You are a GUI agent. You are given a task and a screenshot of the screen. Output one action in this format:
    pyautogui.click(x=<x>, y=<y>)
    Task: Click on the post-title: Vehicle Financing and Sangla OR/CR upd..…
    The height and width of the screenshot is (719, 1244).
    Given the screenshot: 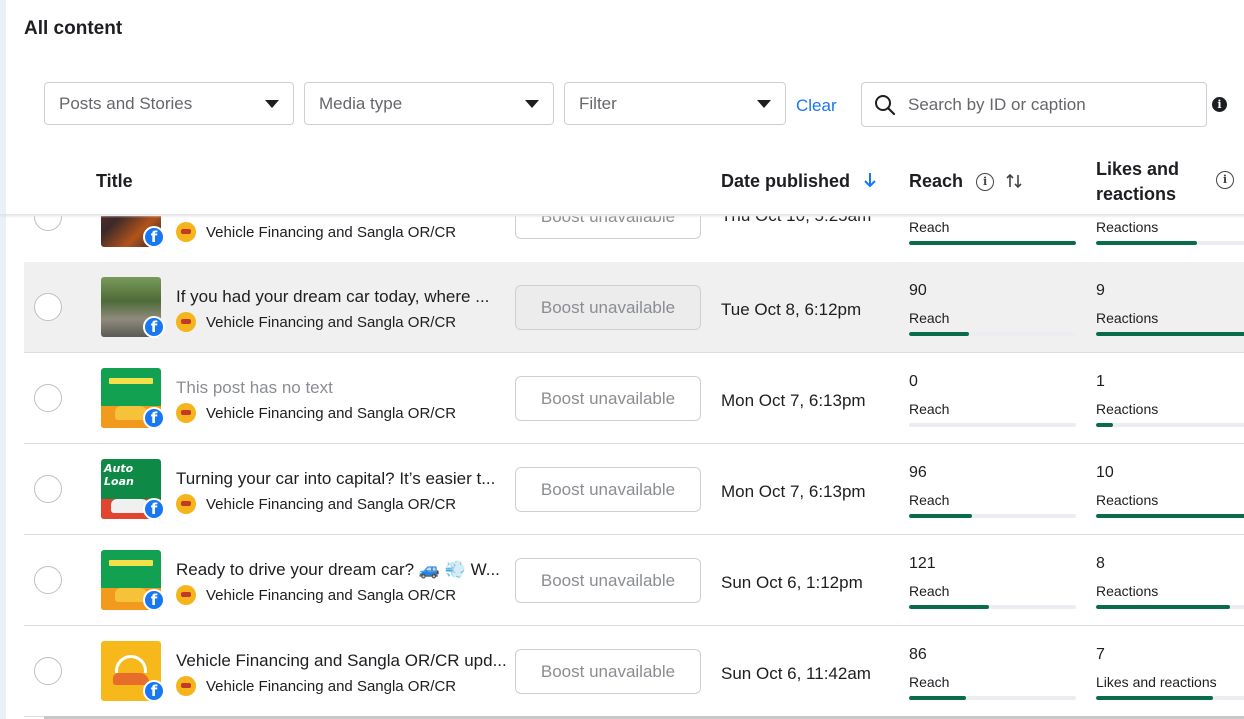 What is the action you would take?
    pyautogui.click(x=342, y=661)
    